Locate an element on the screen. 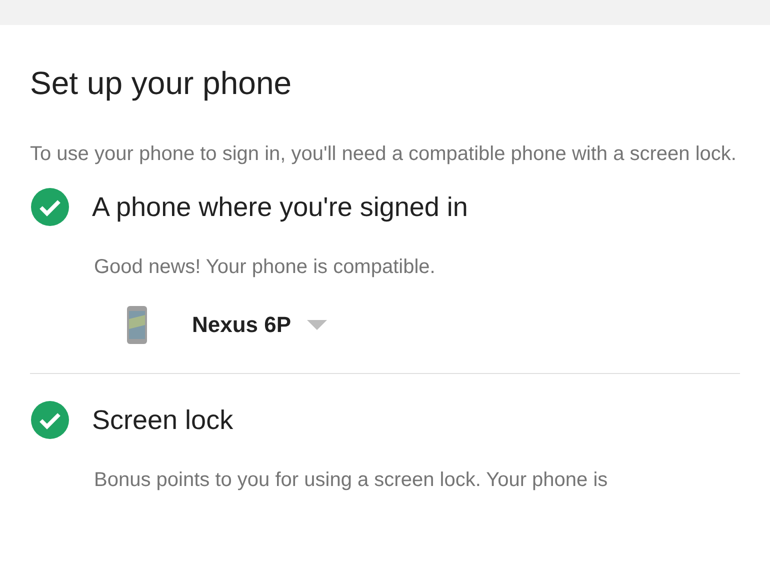  requirement-title: A phone where you're signed in is located at coordinates (280, 207).